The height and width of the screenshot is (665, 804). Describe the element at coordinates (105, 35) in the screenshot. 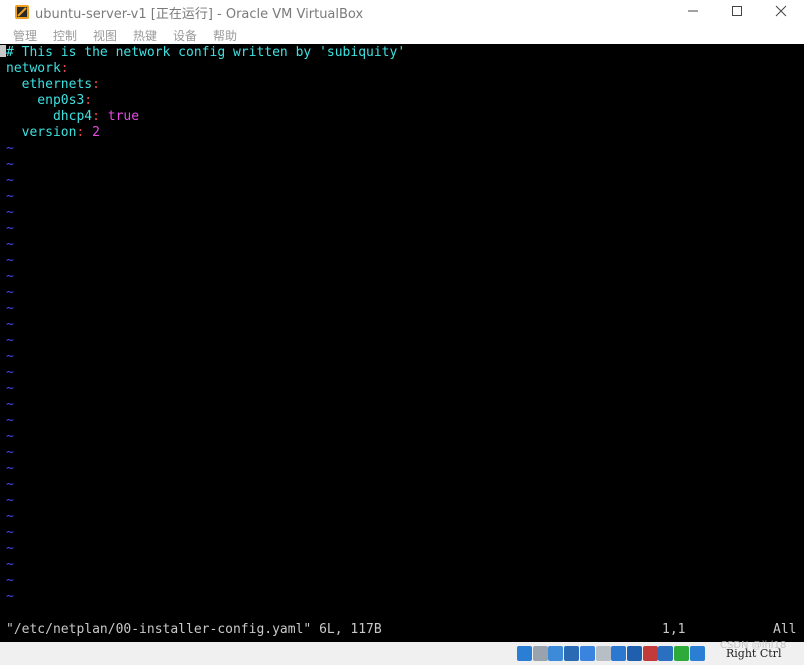

I see `menu-view: 视图` at that location.